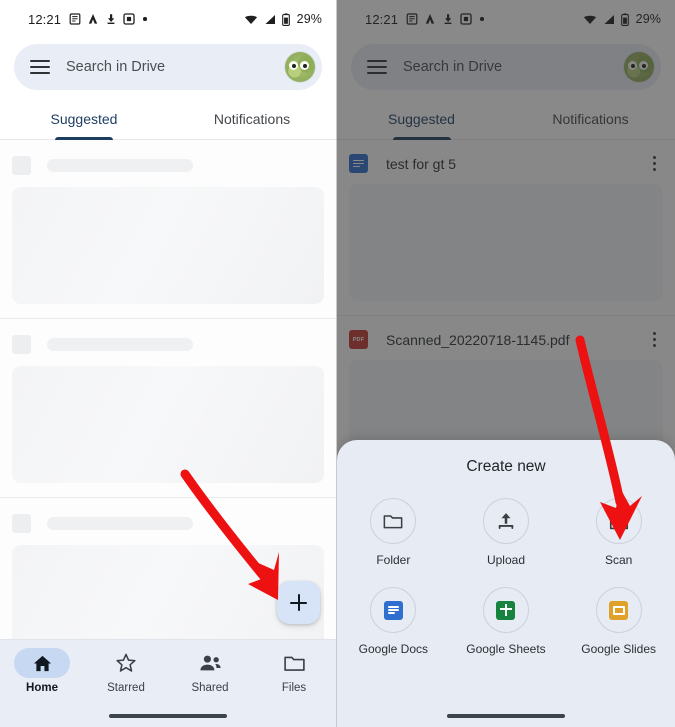 Image resolution: width=675 pixels, height=727 pixels. I want to click on hamburger-menu-icon, so click(40, 67).